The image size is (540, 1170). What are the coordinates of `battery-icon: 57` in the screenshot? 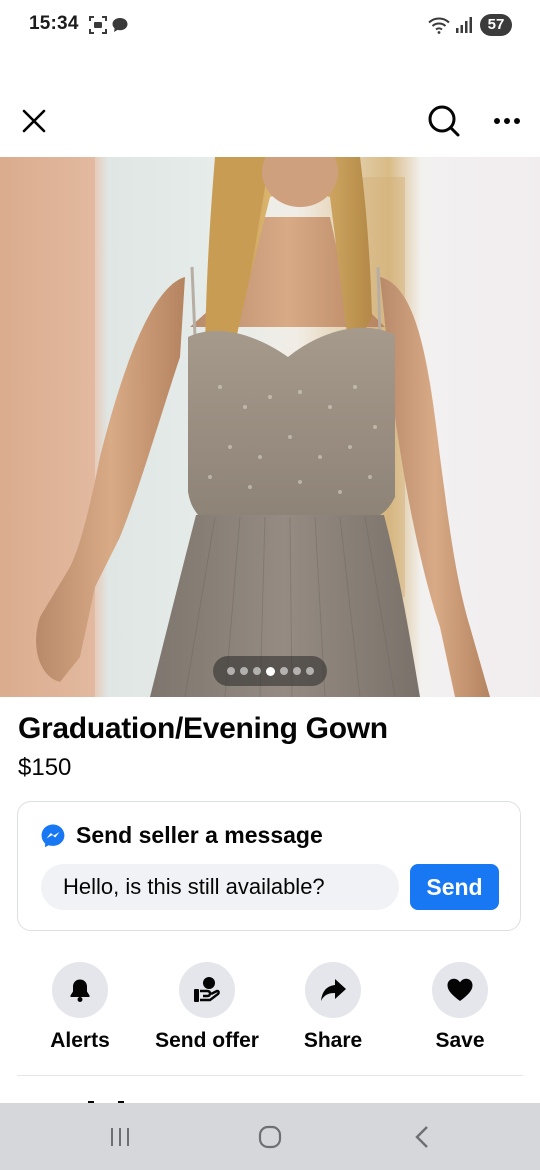 It's located at (496, 25).